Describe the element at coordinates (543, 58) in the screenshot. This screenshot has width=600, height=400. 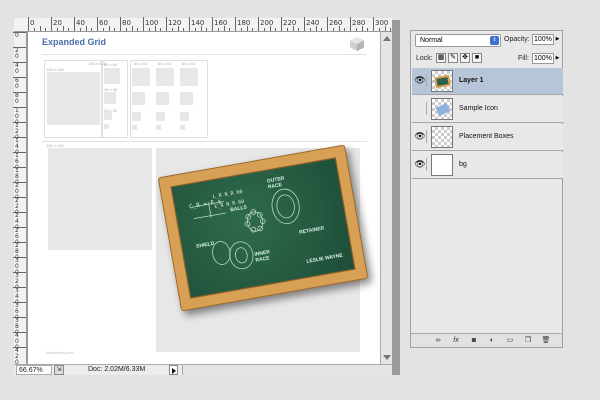
I see `fill-field: 100%` at that location.